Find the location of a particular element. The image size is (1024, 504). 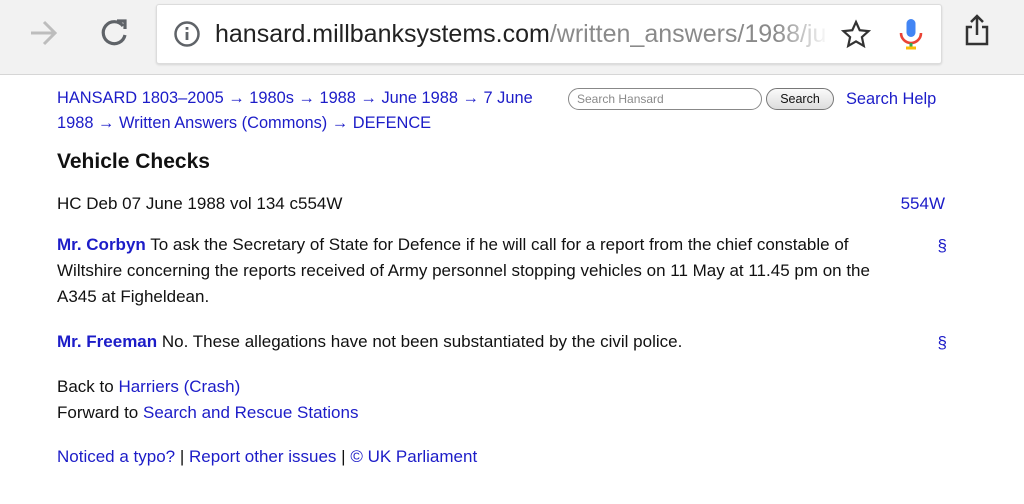

breadcrumb-defence: DEFENCE is located at coordinates (392, 123).